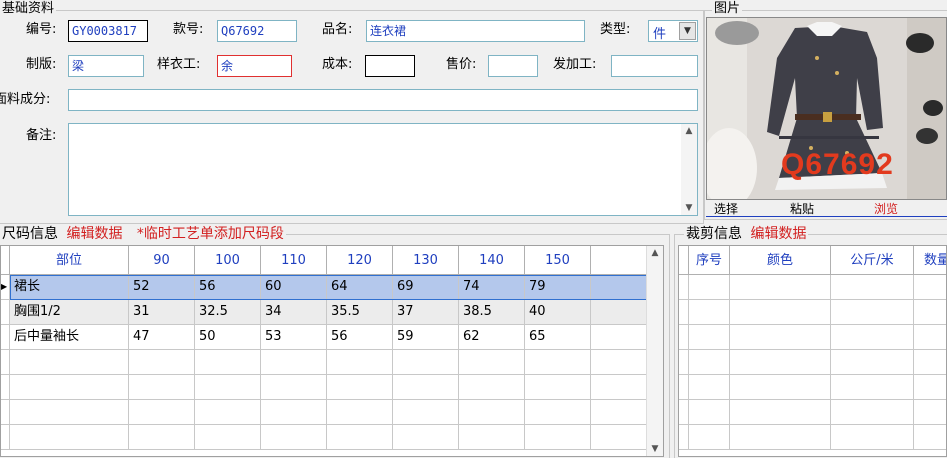  What do you see at coordinates (294, 312) in the screenshot?
I see `size-value-cell: 34` at bounding box center [294, 312].